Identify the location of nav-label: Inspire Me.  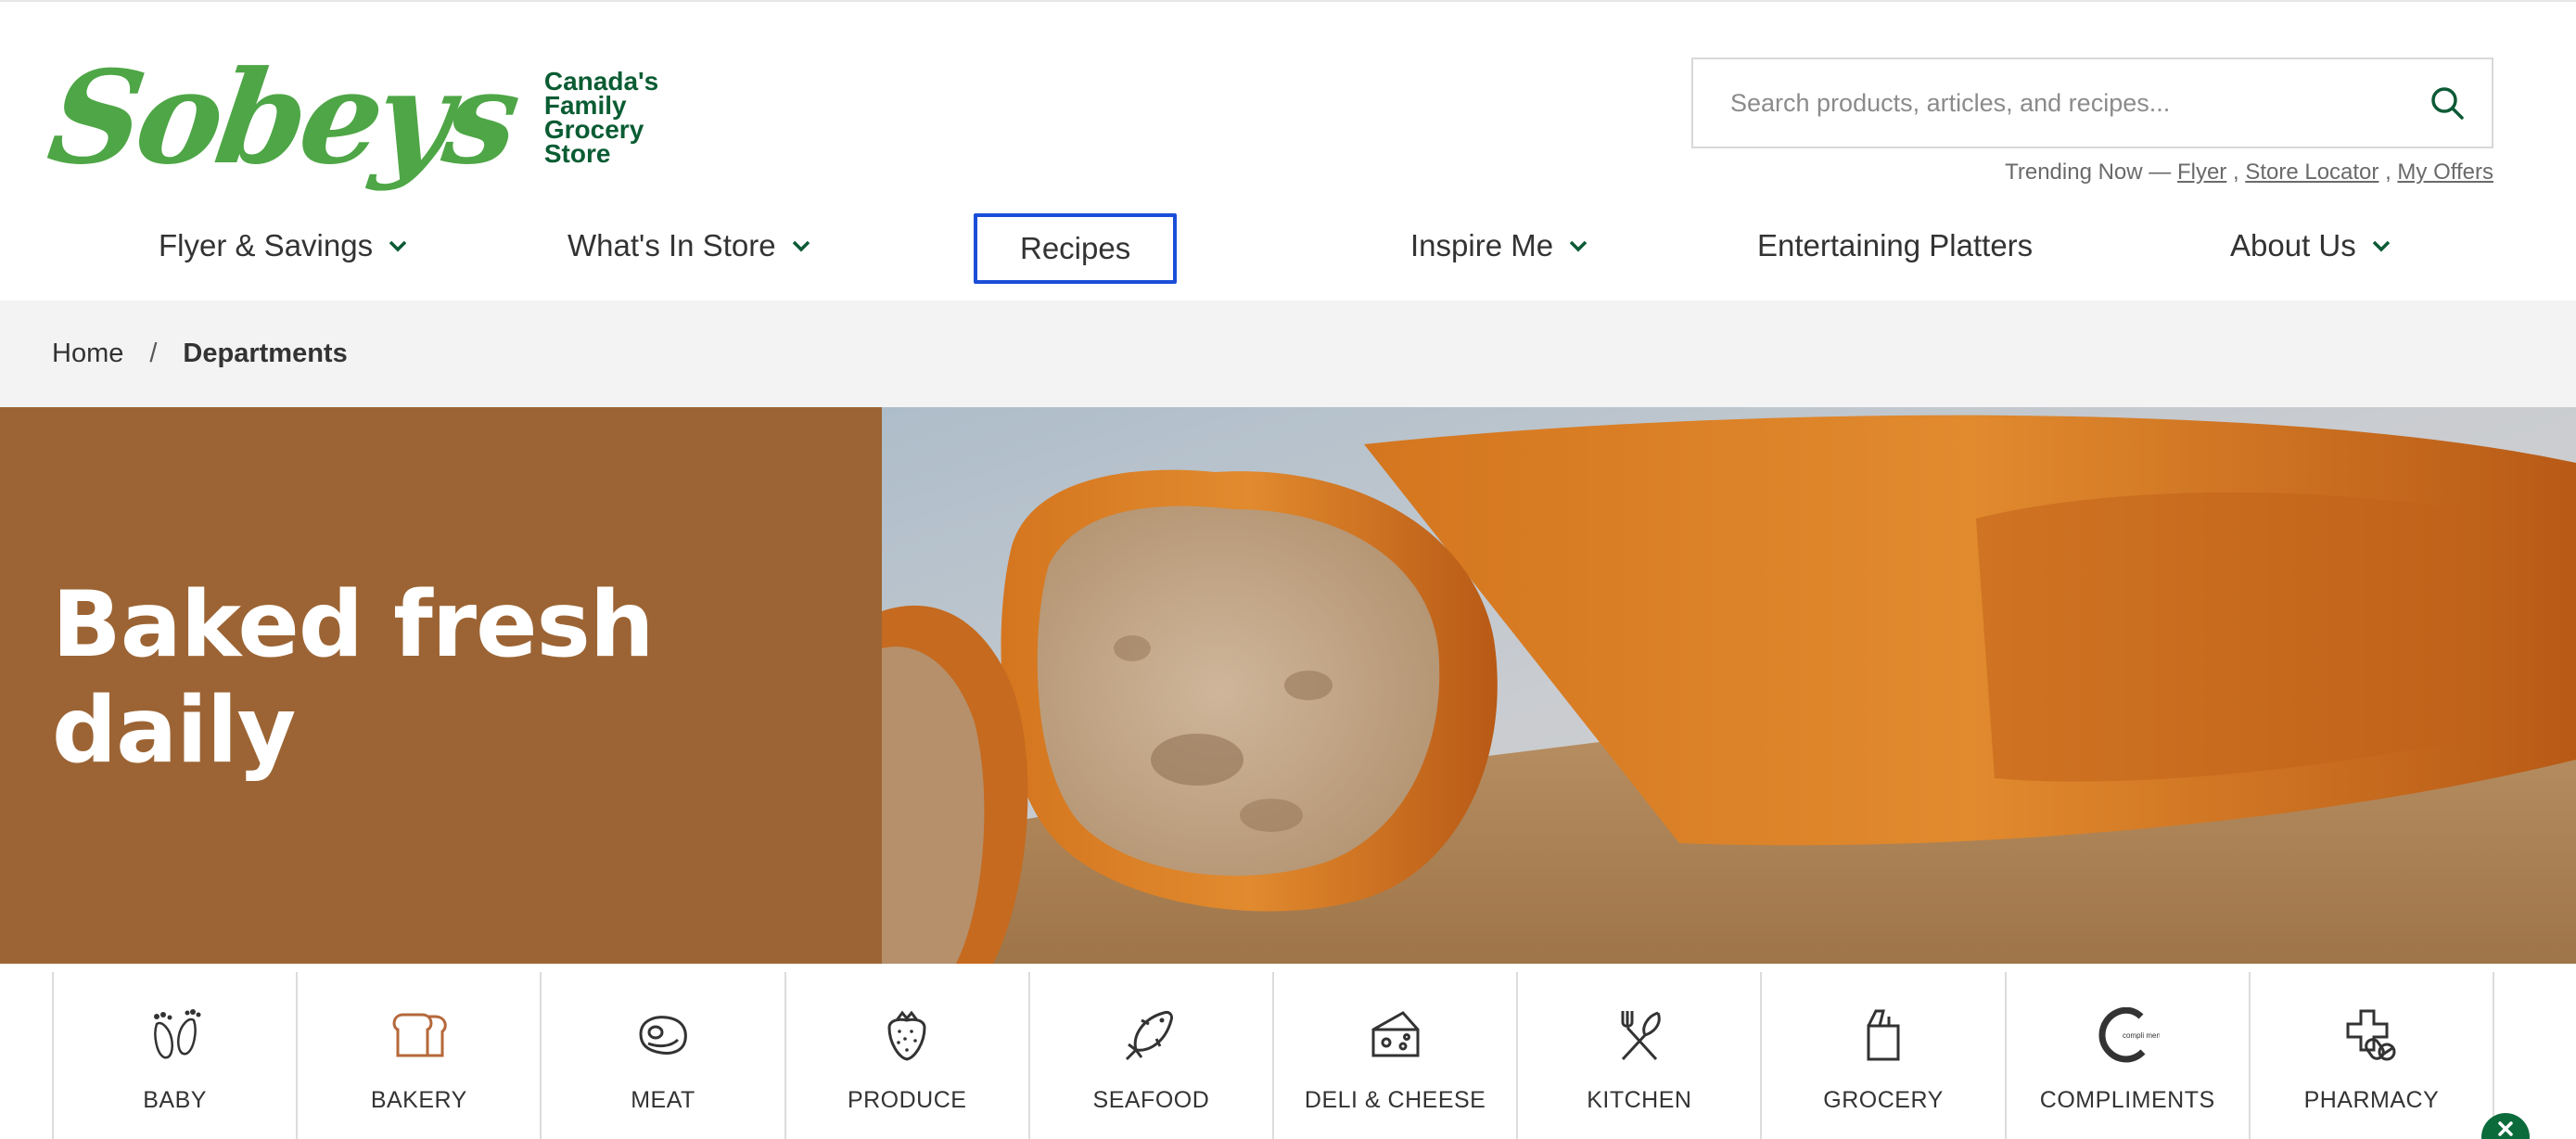
(1482, 245).